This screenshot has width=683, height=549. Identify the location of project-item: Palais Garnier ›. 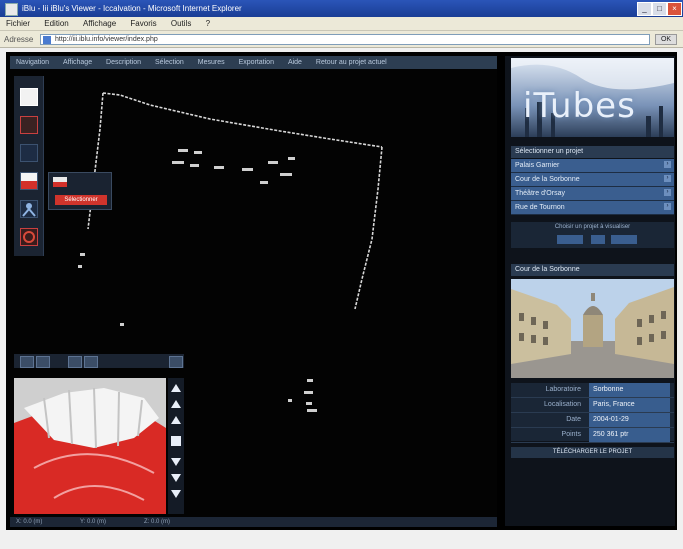
(592, 166).